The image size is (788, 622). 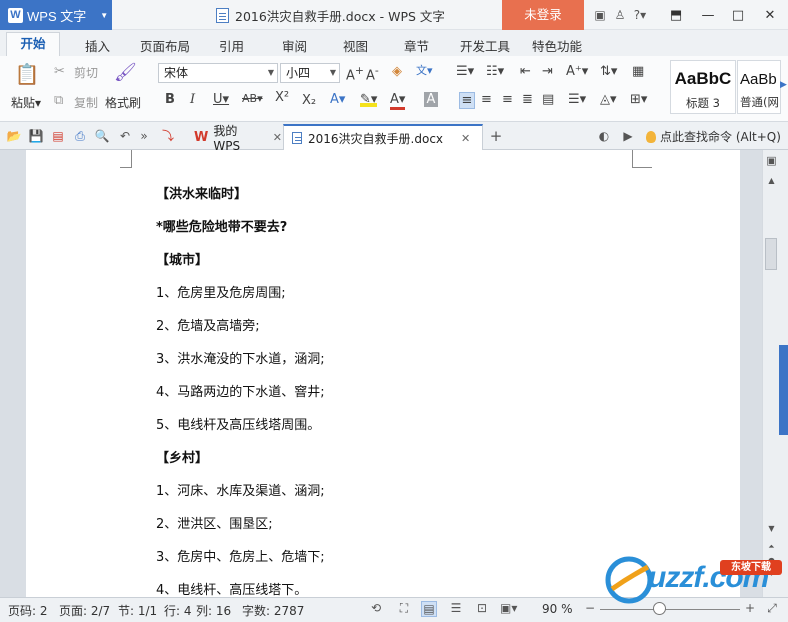 What do you see at coordinates (547, 71) in the screenshot?
I see `increase-indent-icon: ⇥` at bounding box center [547, 71].